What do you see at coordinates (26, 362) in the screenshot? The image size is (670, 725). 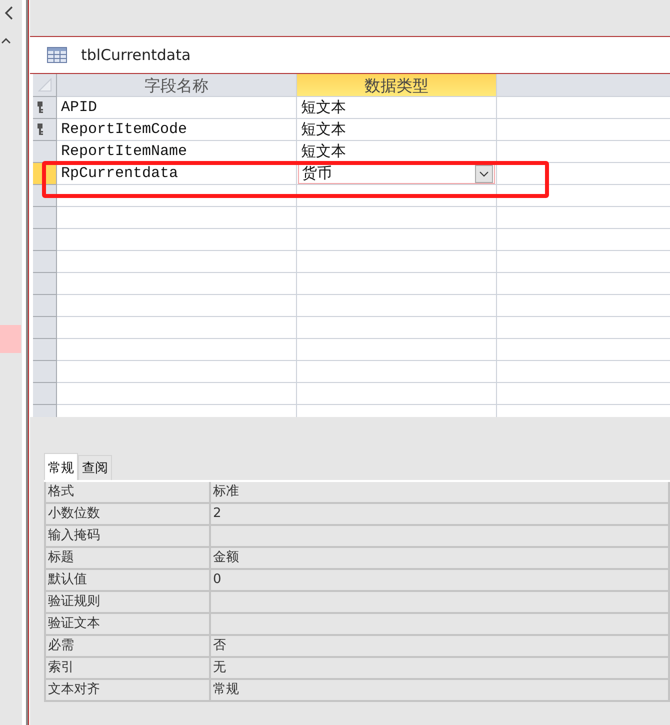 I see `pane-splitter` at bounding box center [26, 362].